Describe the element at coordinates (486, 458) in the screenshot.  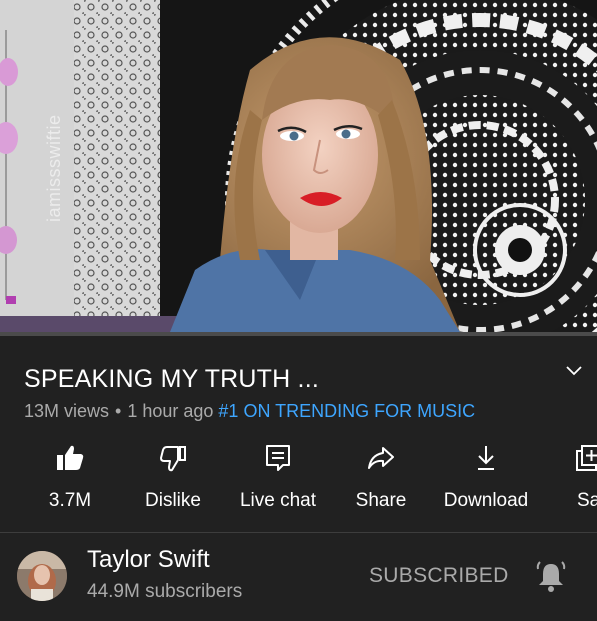
I see `download-icon` at that location.